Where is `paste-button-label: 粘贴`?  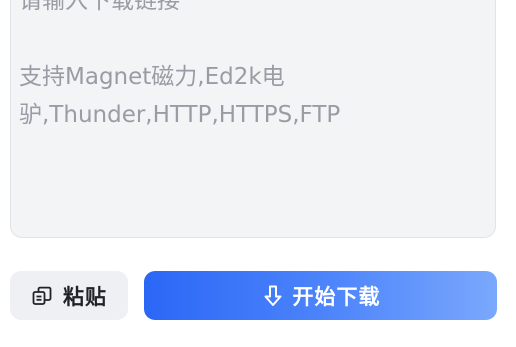 paste-button-label: 粘贴 is located at coordinates (85, 296).